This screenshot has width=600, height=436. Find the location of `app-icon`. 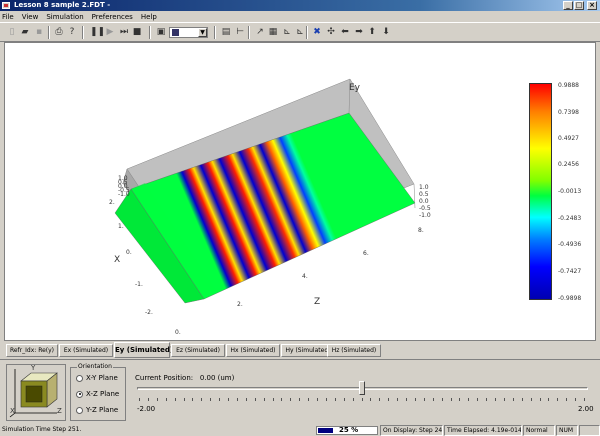

app-icon is located at coordinates (6, 5).